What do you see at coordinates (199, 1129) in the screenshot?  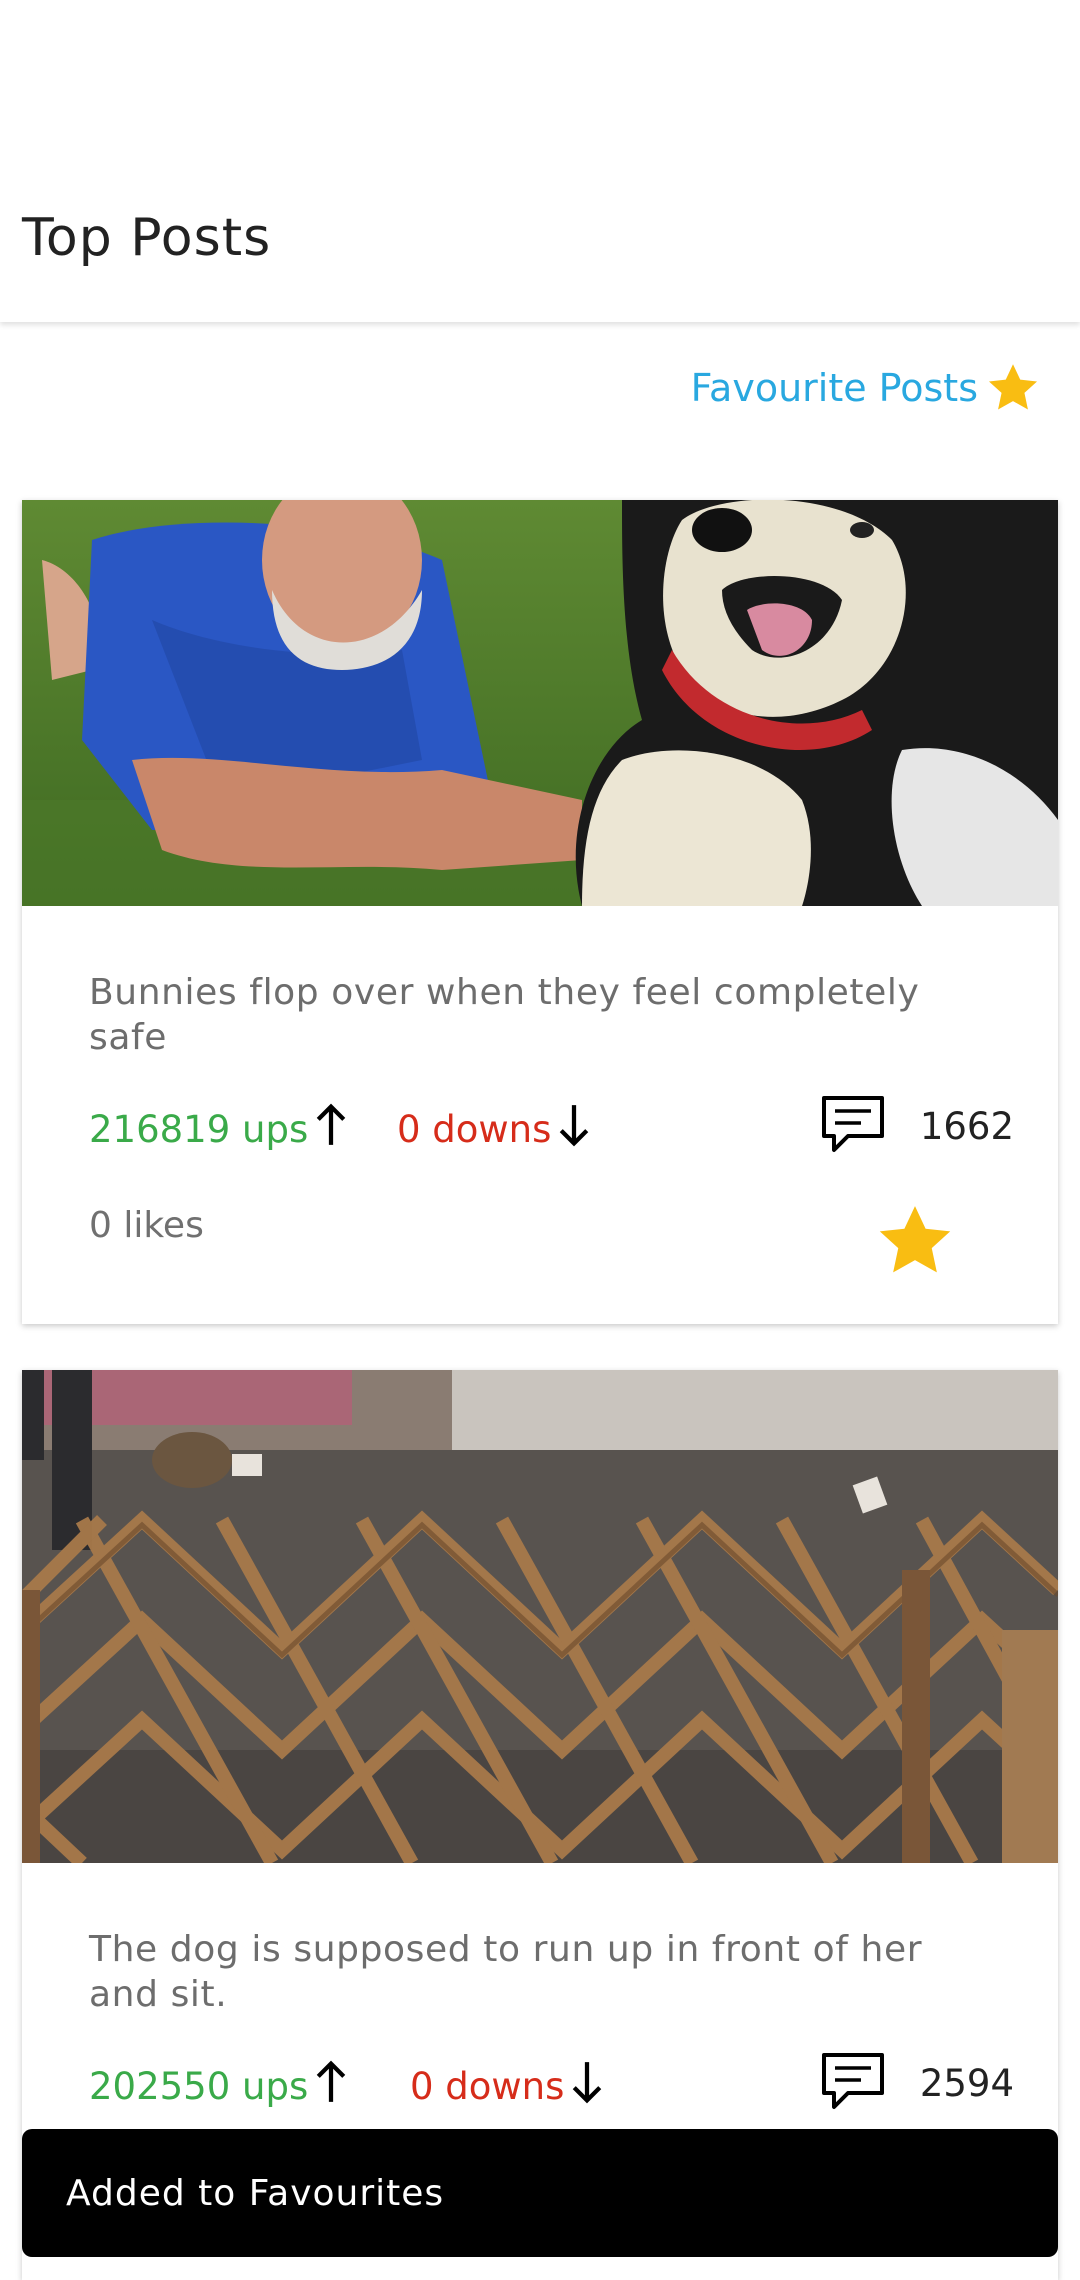 I see `upvotes-label: 216819 ups` at bounding box center [199, 1129].